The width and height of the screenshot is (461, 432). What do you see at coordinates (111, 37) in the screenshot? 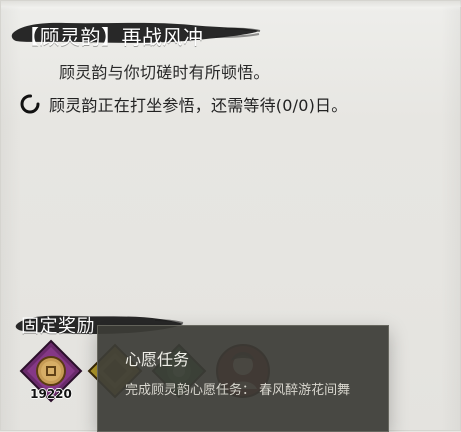
I see `event-title: 【顾灵韵】再战风冲` at bounding box center [111, 37].